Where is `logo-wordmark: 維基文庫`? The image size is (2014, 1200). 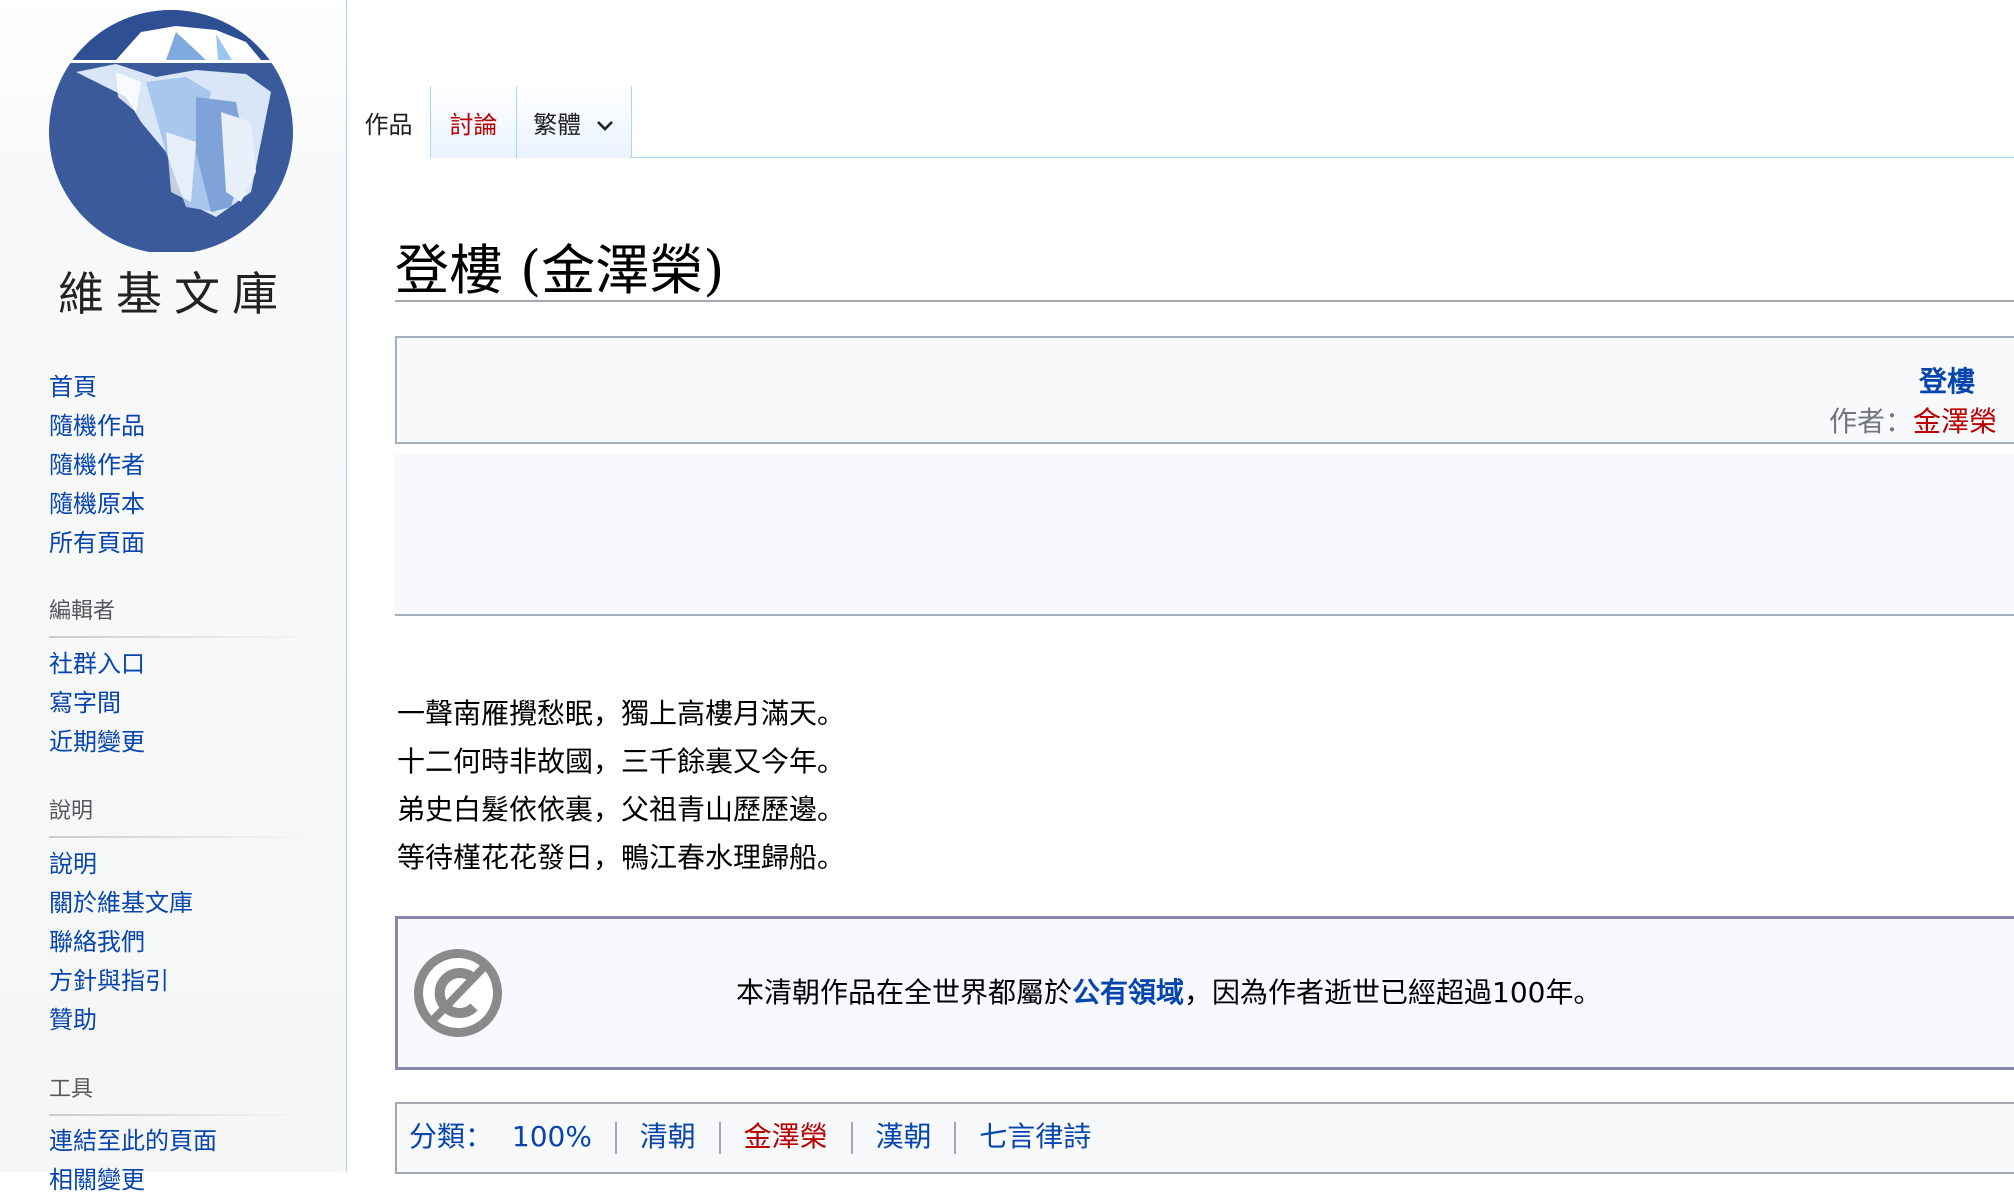 logo-wordmark: 維基文庫 is located at coordinates (173, 291).